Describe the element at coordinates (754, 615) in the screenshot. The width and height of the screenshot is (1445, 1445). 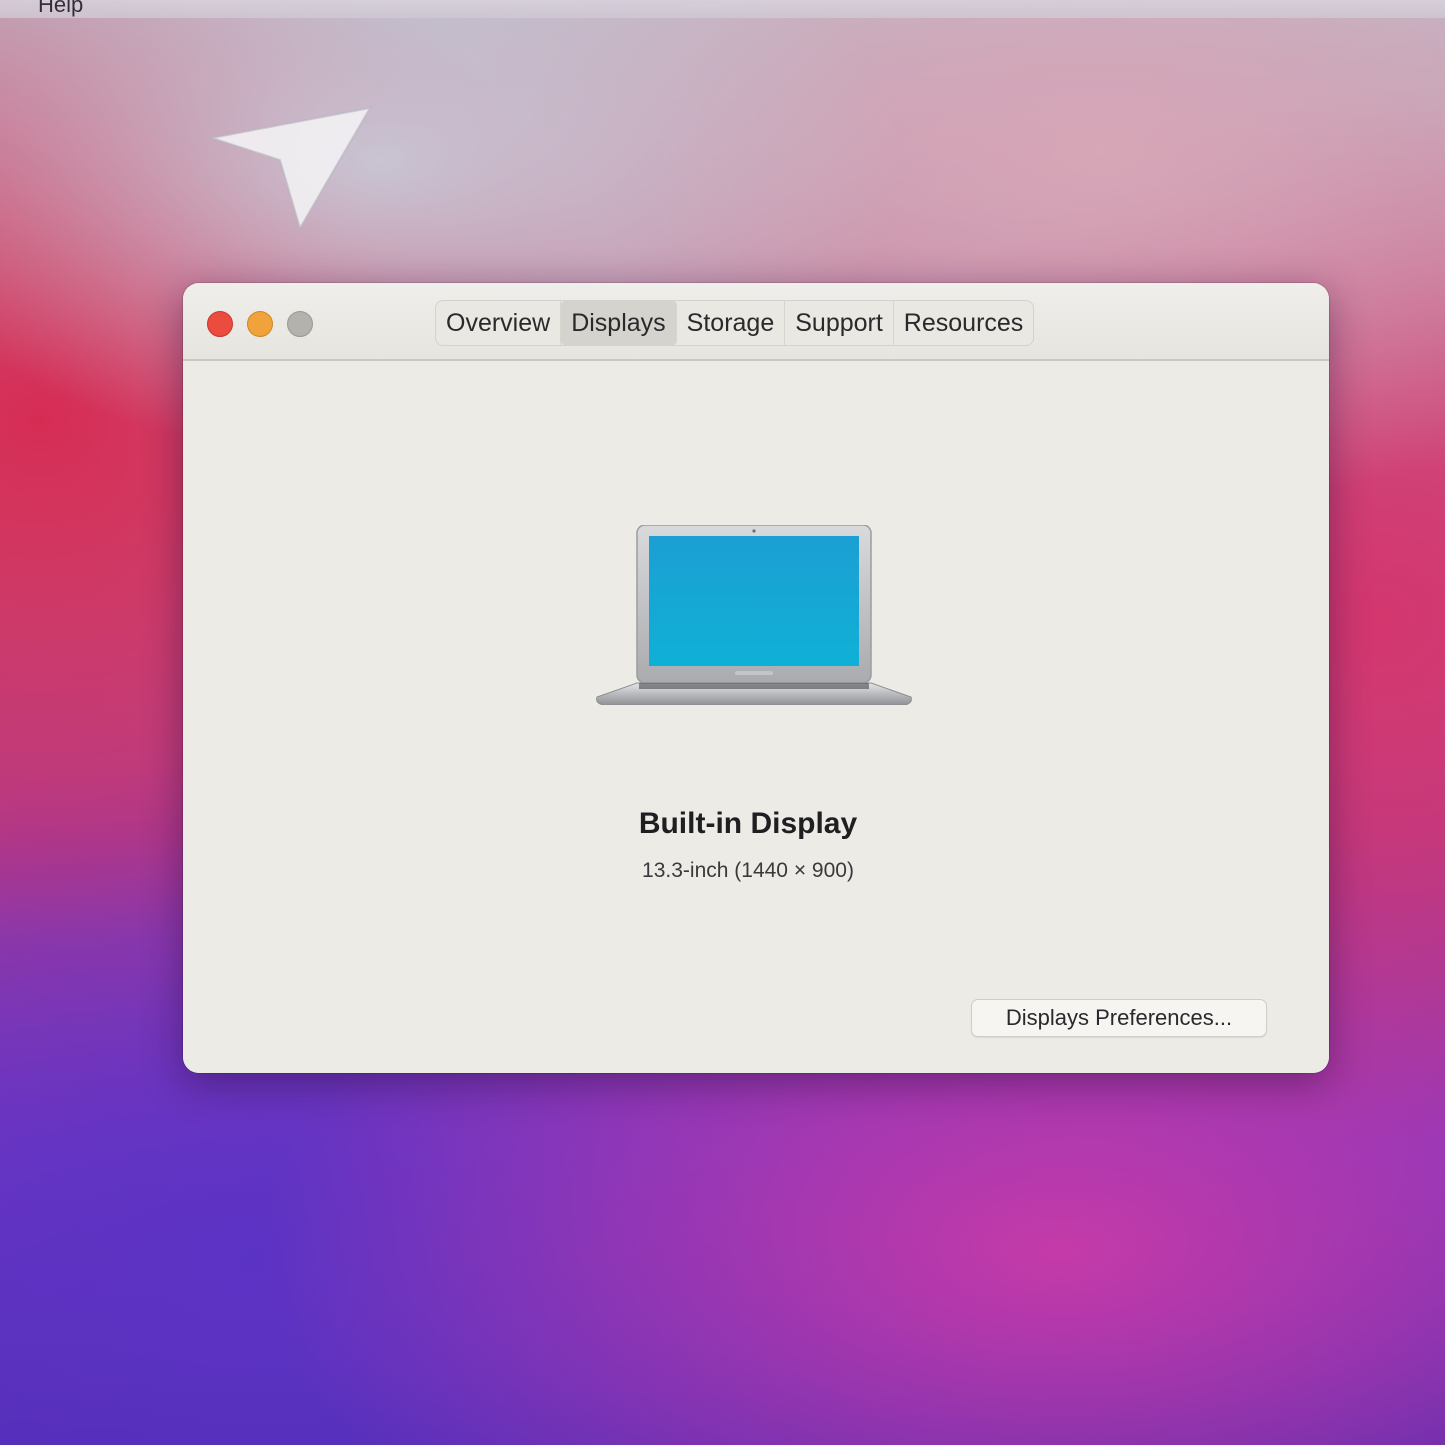
I see `laptop-icon` at that location.